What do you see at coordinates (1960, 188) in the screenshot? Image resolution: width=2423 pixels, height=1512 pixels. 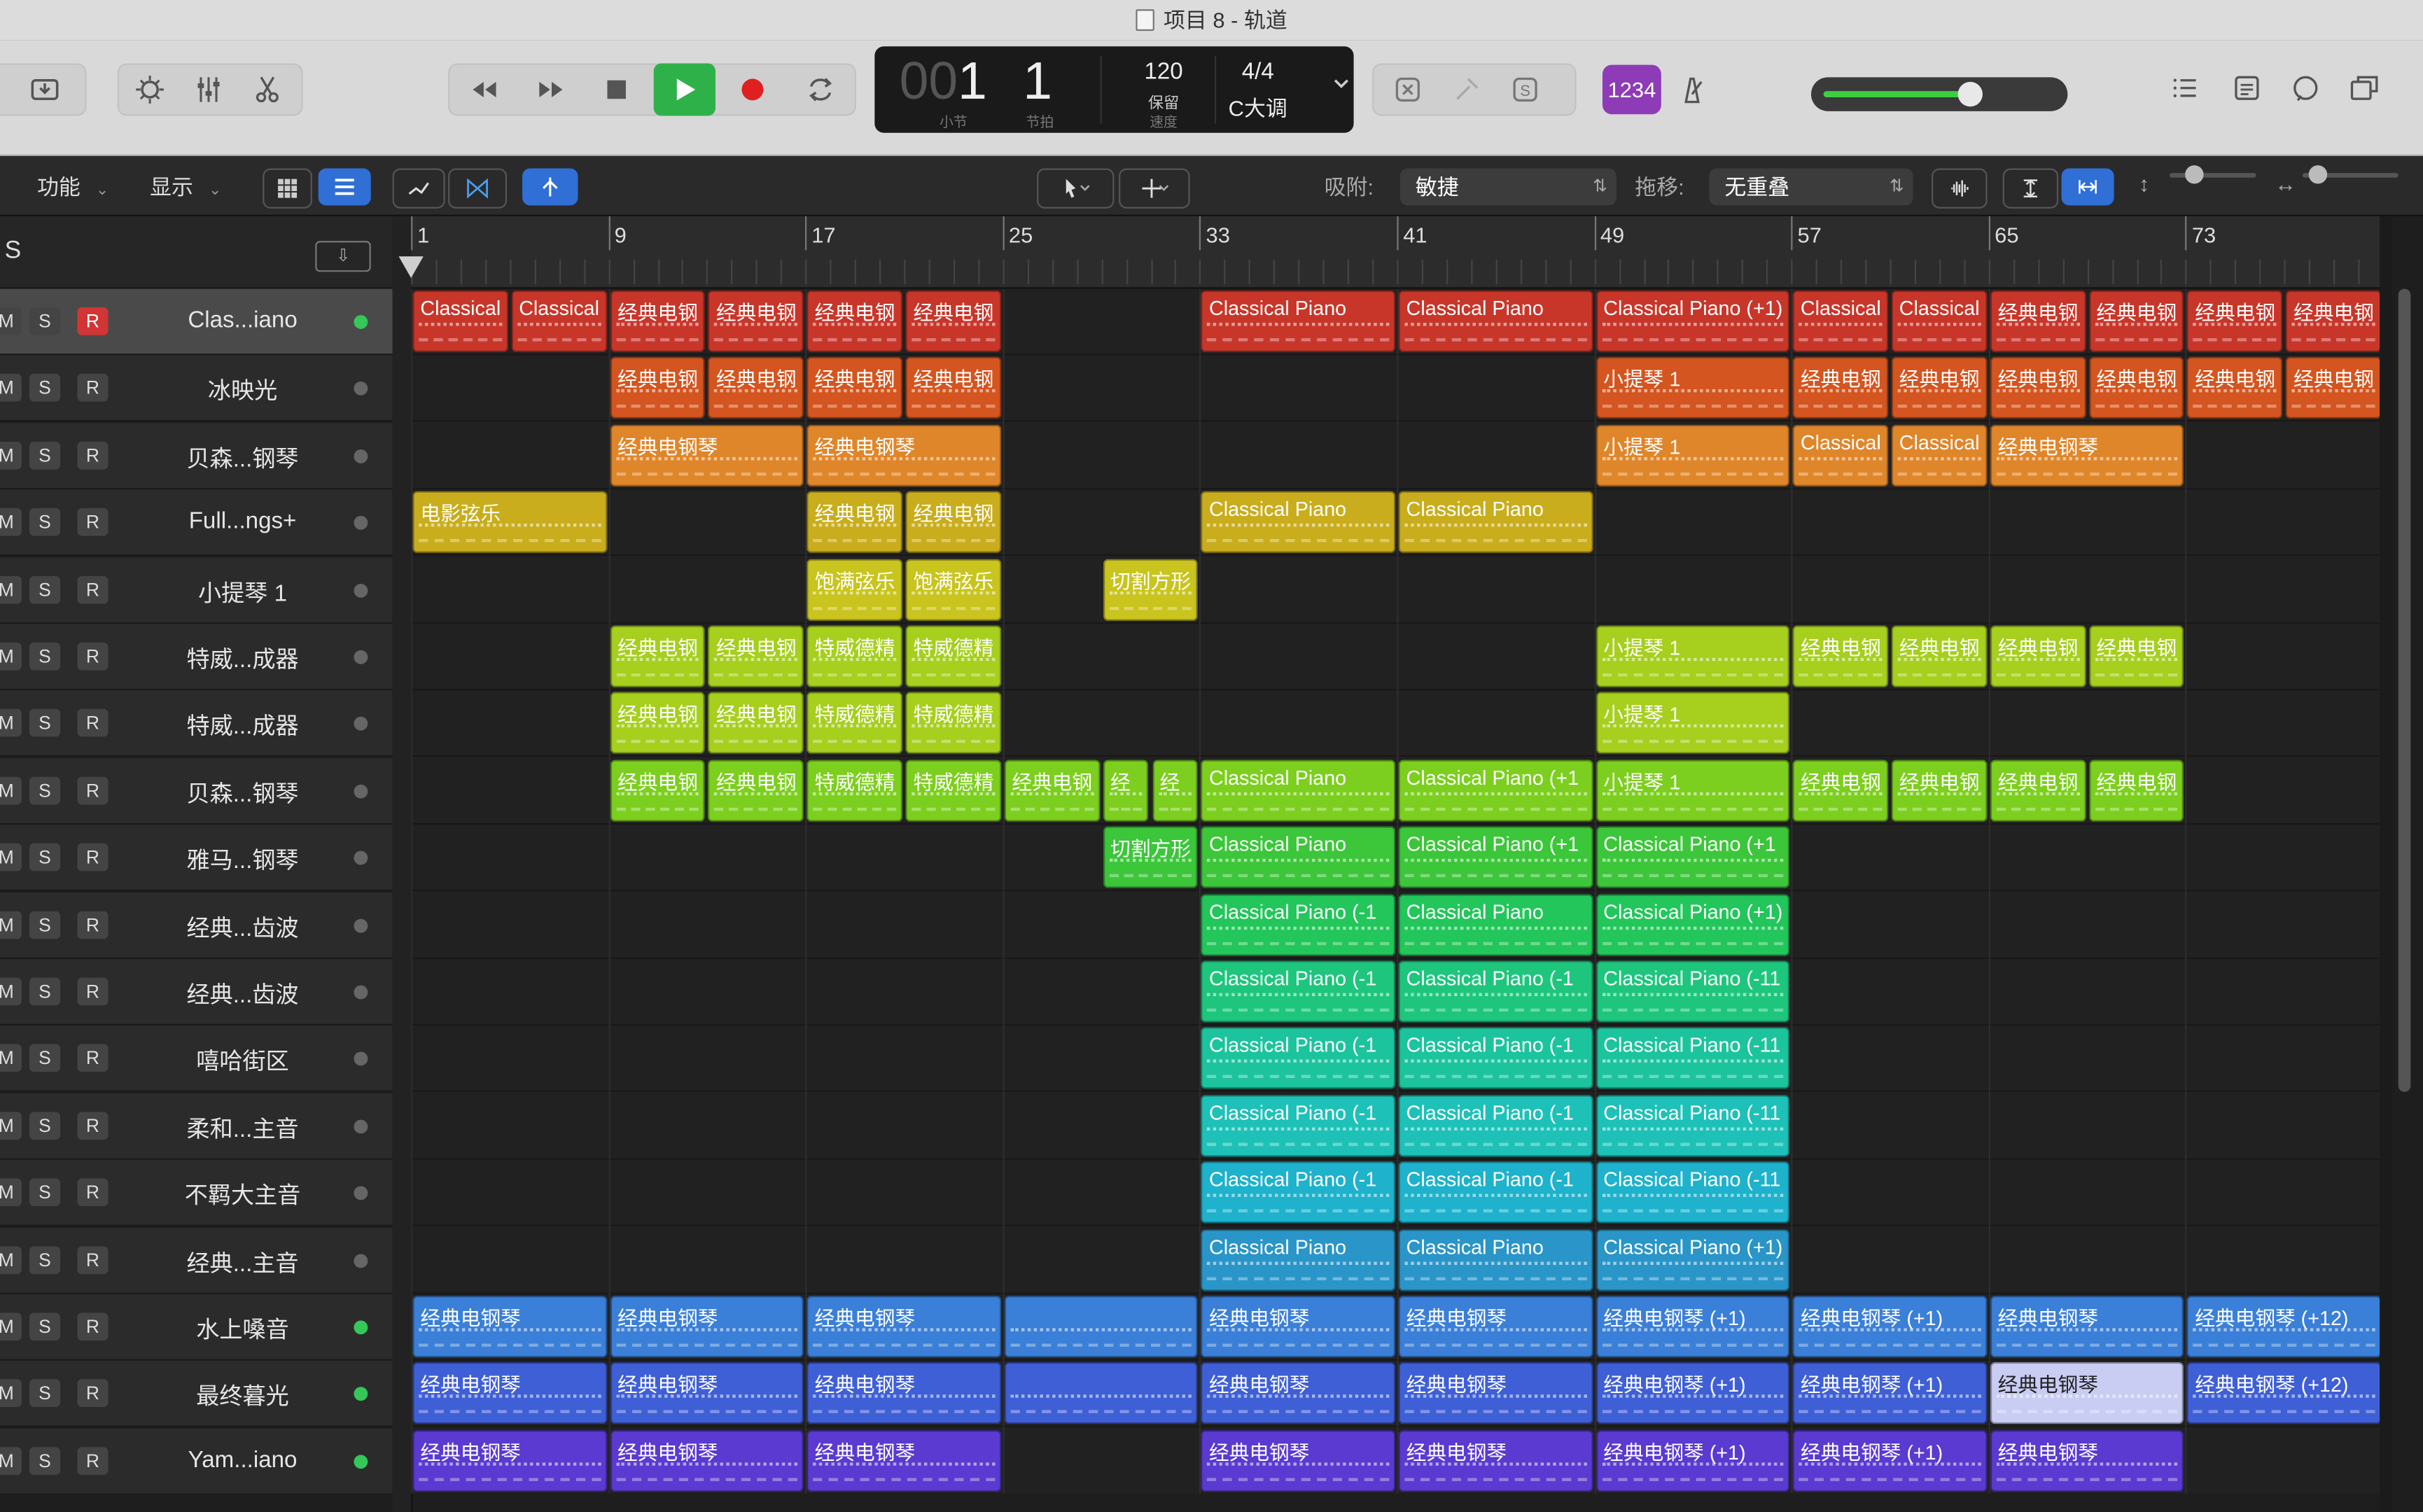 I see `waveform-zoom-icon` at bounding box center [1960, 188].